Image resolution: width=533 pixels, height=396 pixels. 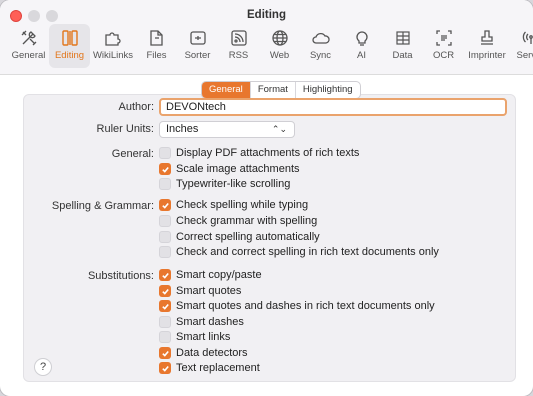 I want to click on help-button: ?, so click(x=43, y=367).